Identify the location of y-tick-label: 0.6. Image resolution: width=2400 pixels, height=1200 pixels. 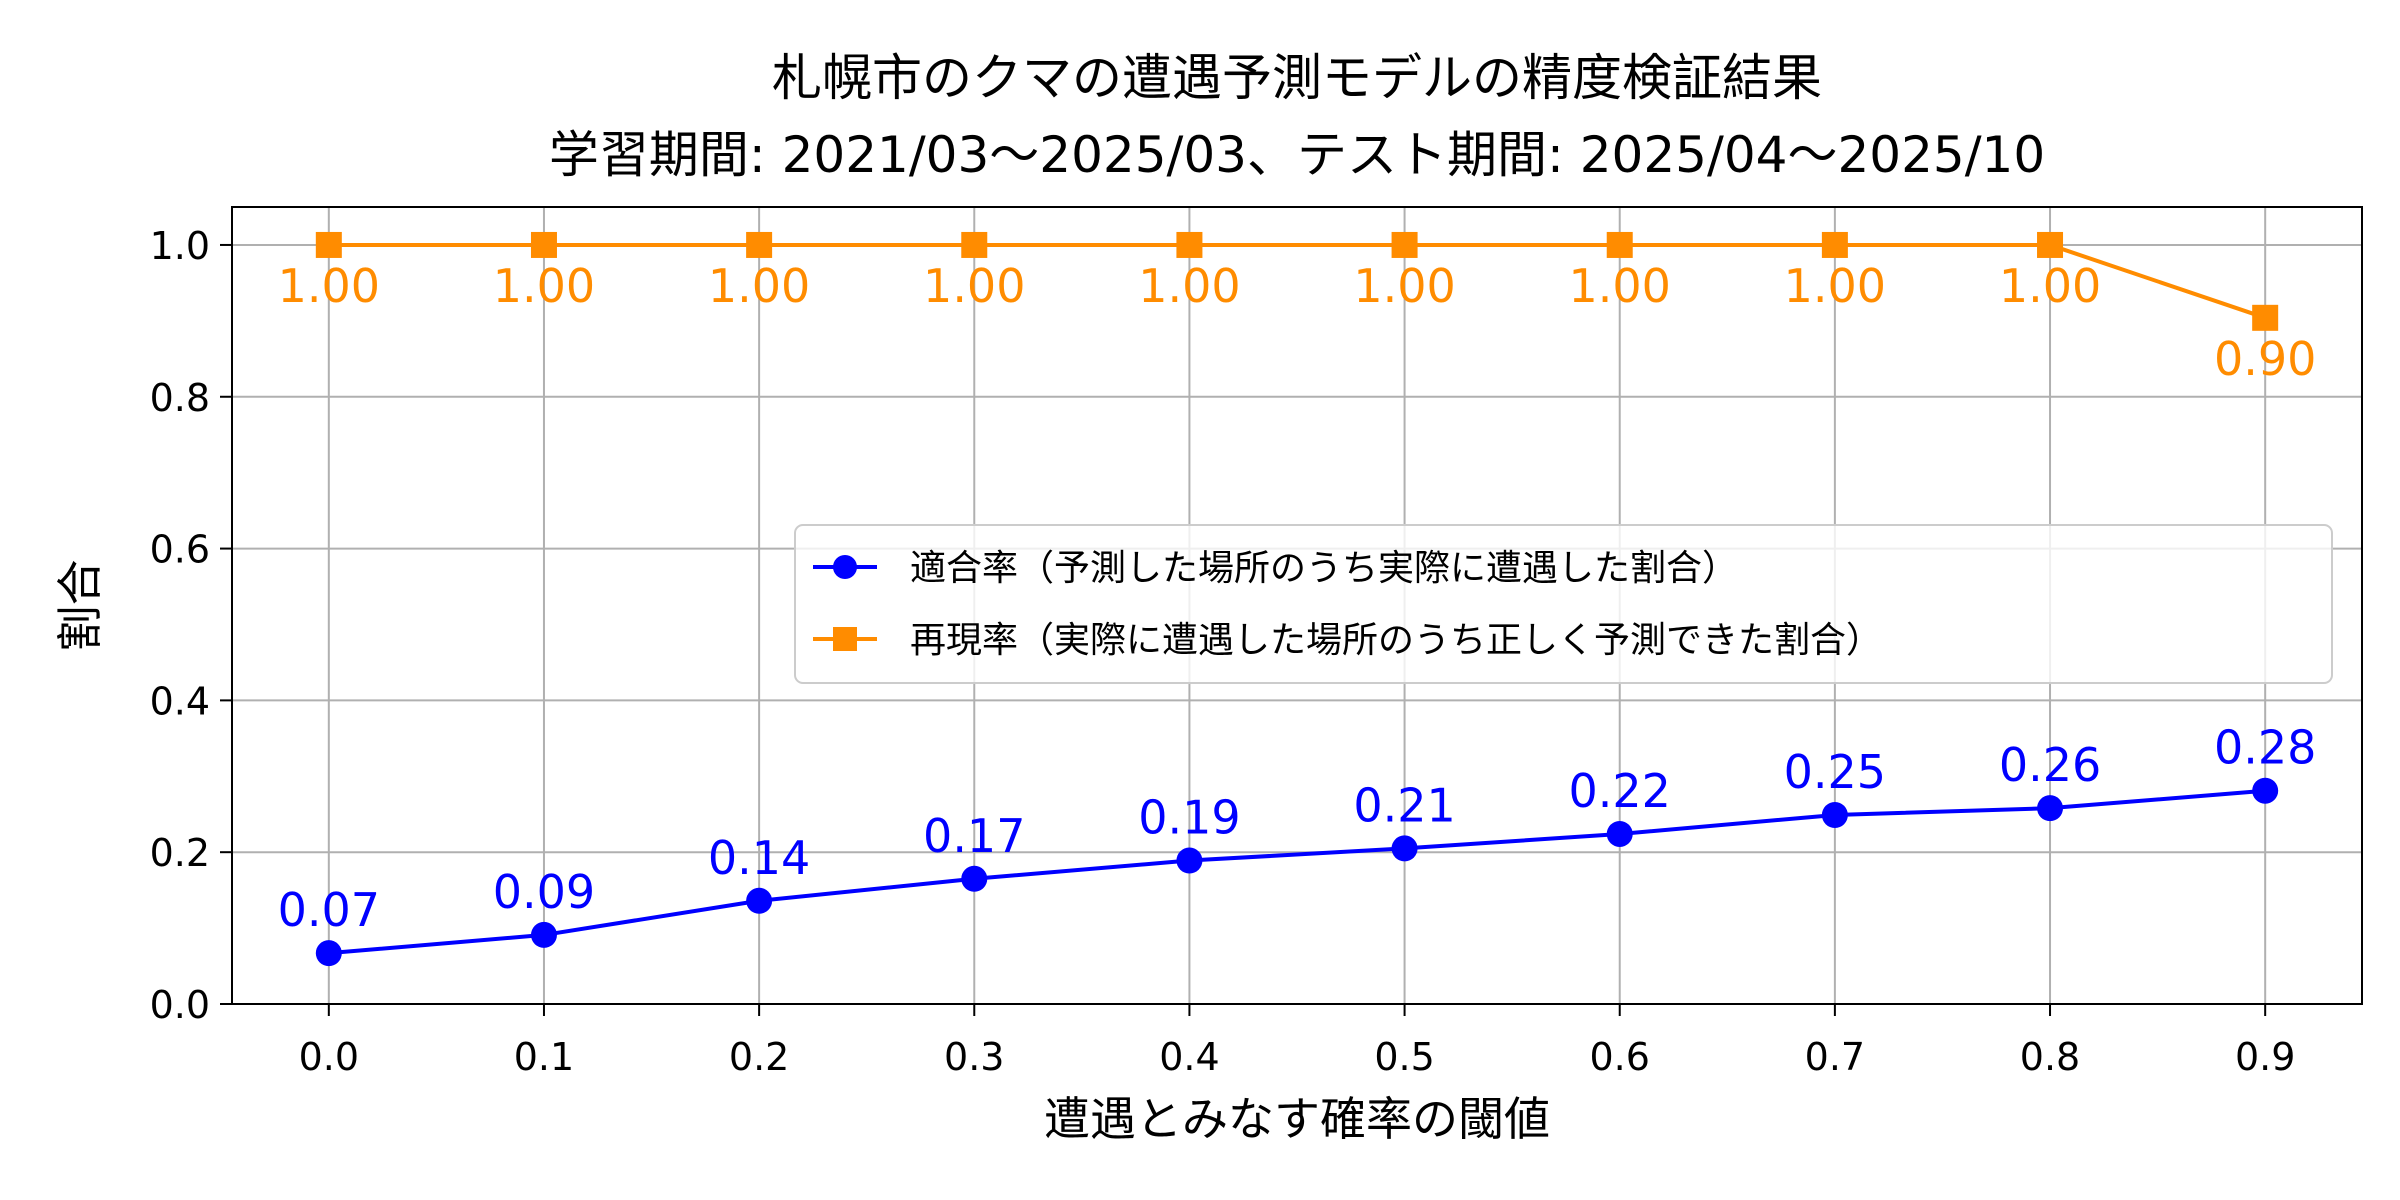
(180, 550).